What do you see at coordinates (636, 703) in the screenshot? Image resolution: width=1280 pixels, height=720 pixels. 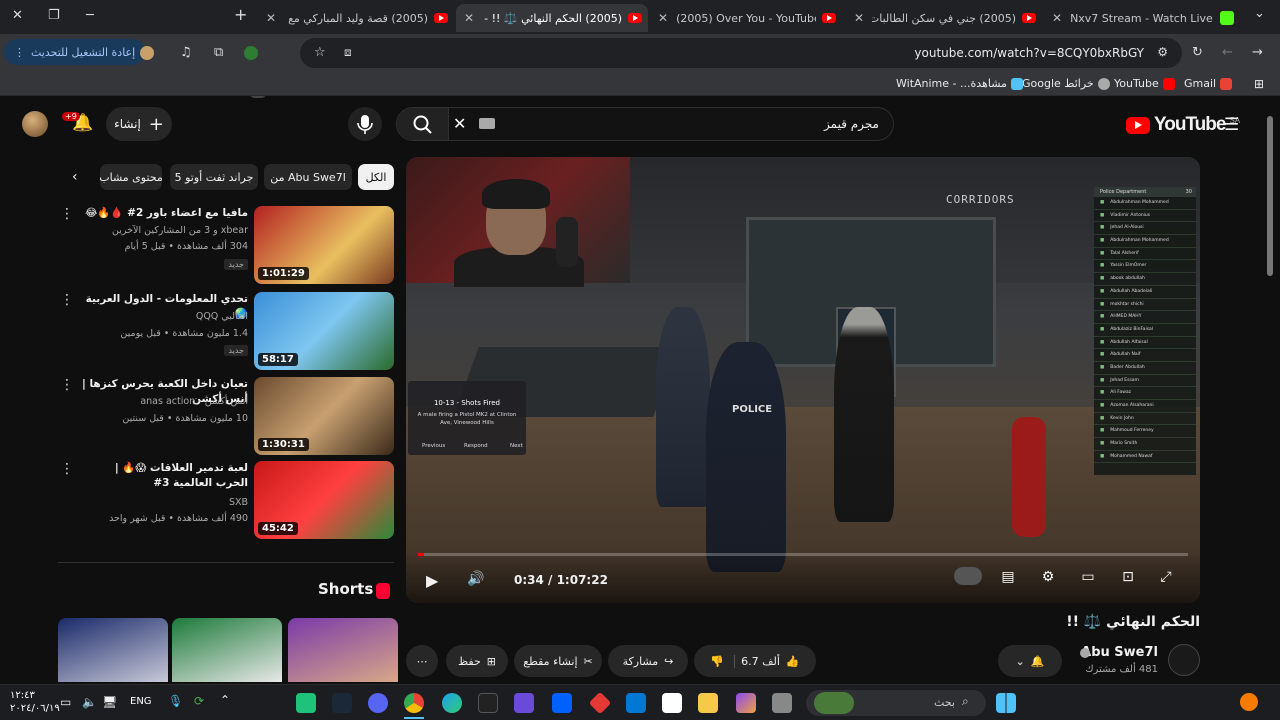 I see `mail-icon` at bounding box center [636, 703].